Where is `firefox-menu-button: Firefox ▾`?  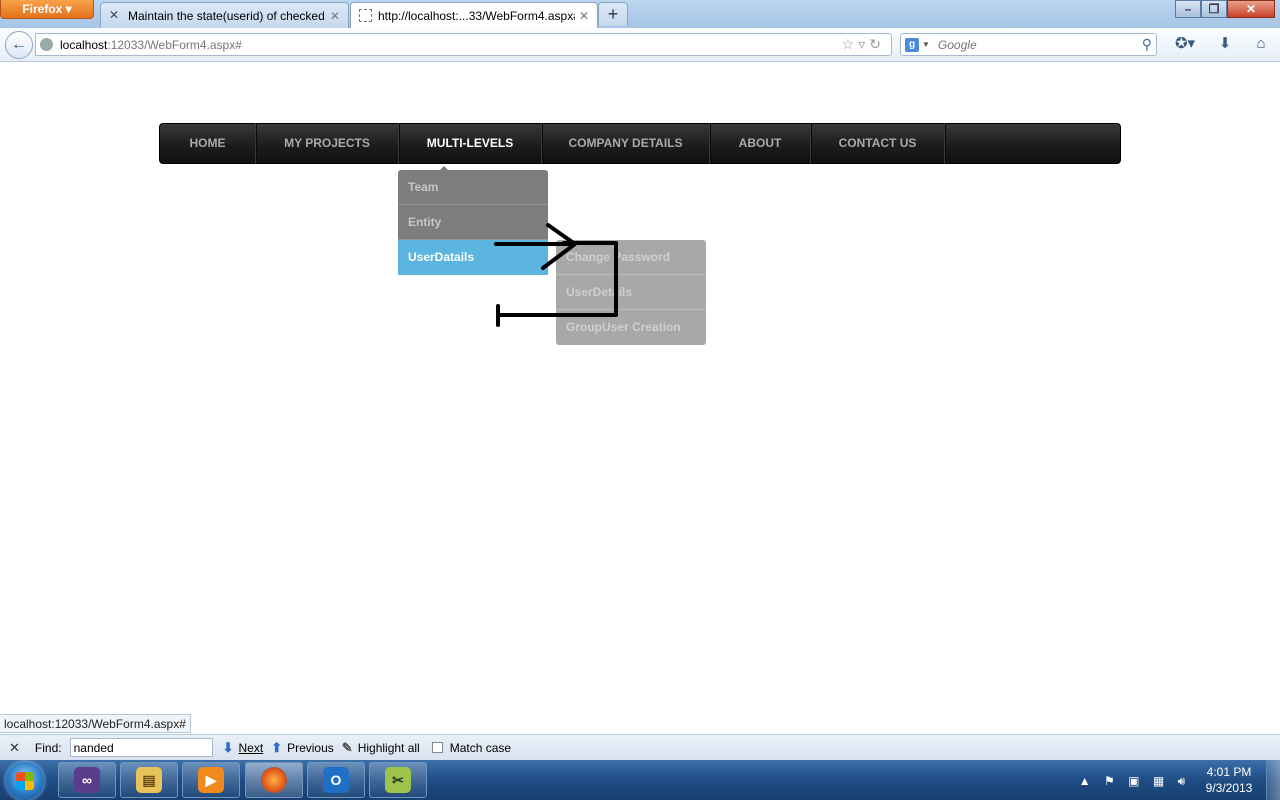
firefox-menu-button: Firefox ▾ is located at coordinates (47, 9).